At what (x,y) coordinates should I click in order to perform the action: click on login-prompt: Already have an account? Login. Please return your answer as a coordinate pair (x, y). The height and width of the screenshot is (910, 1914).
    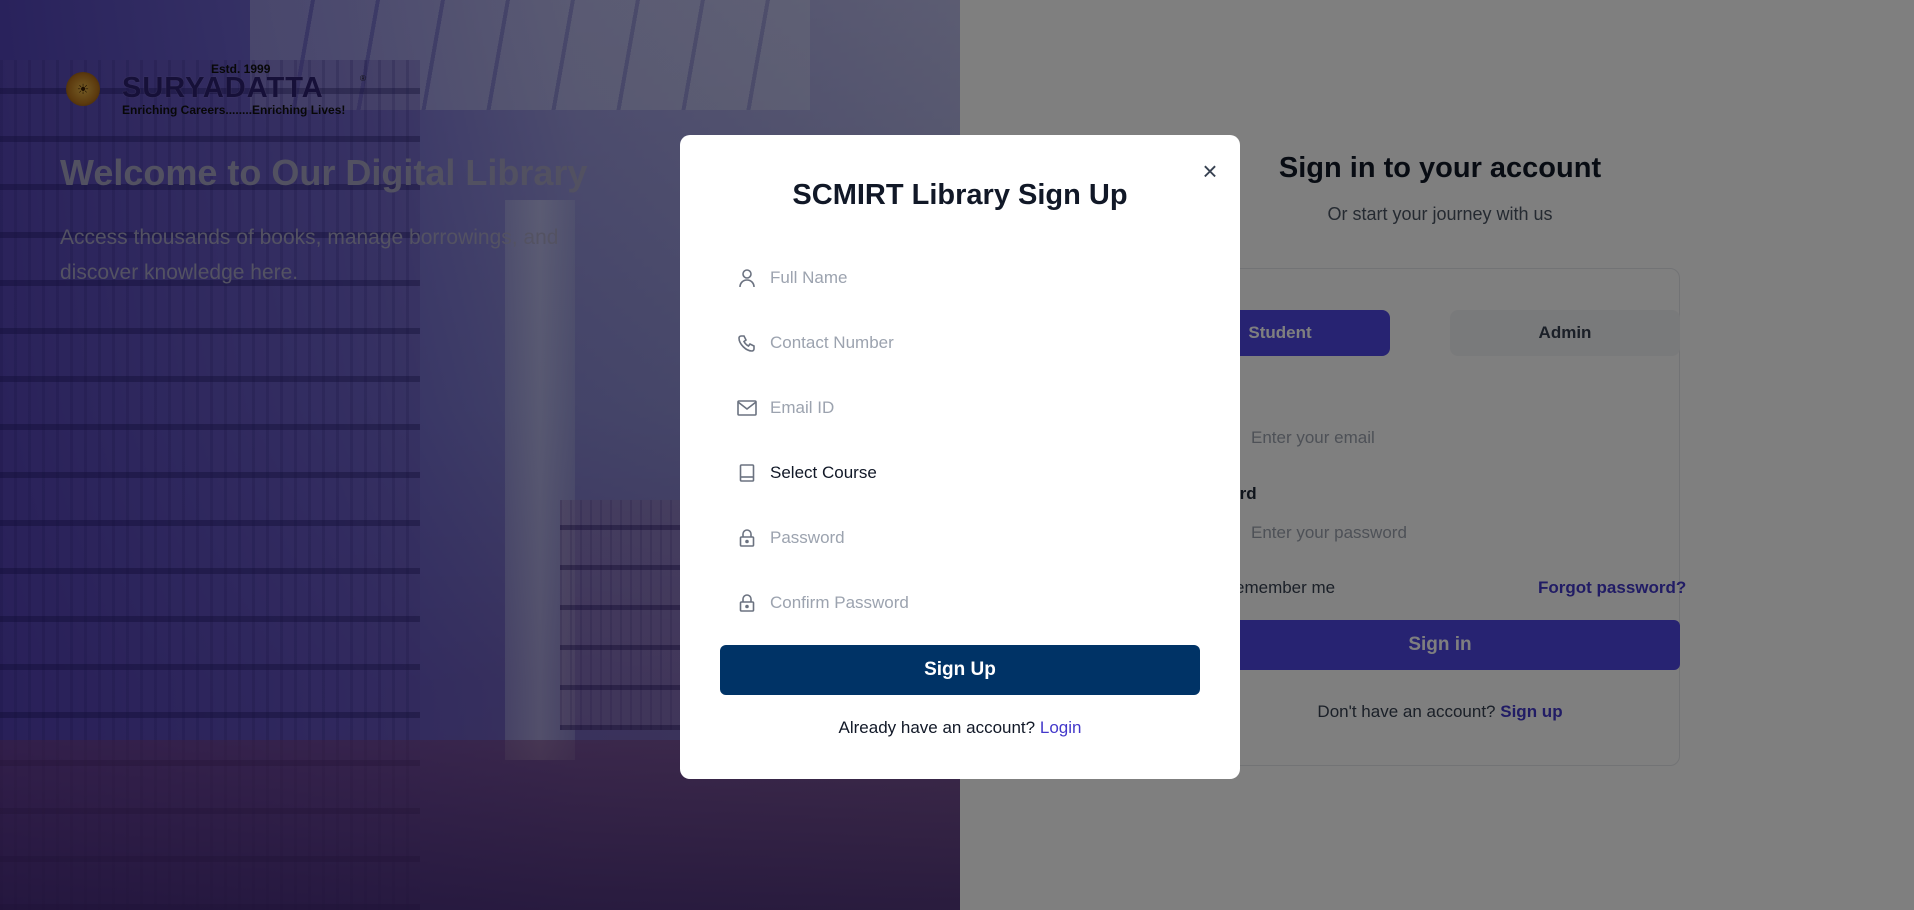
    Looking at the image, I should click on (960, 728).